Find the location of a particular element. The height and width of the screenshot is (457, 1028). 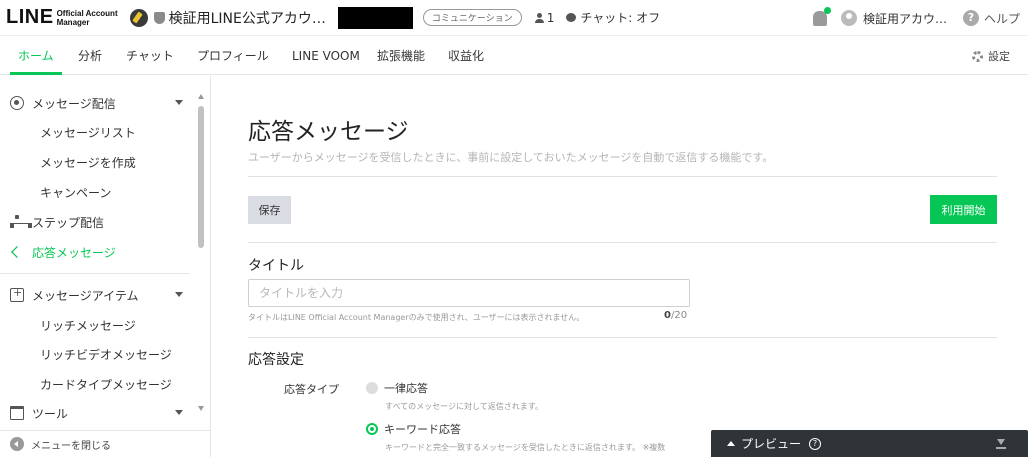

scrollbar-thumb is located at coordinates (201, 177).